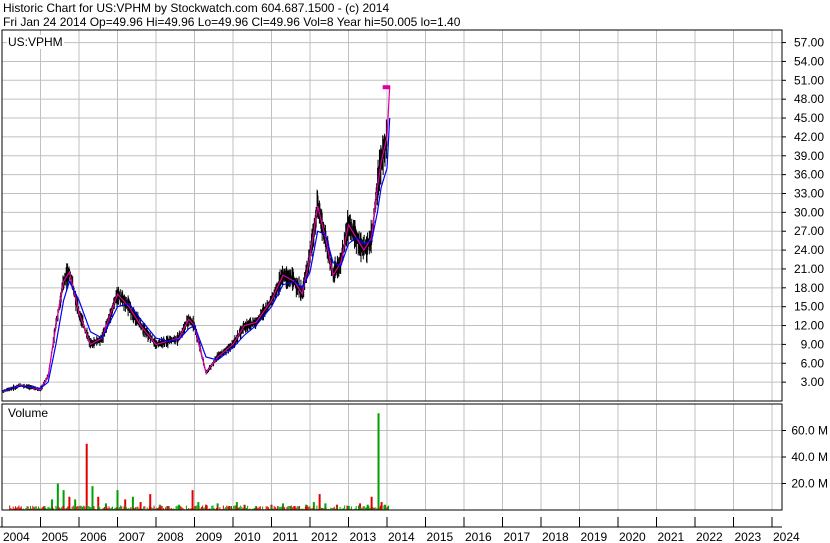 Image resolution: width=830 pixels, height=543 pixels. I want to click on year-tick-label: 2016, so click(478, 536).